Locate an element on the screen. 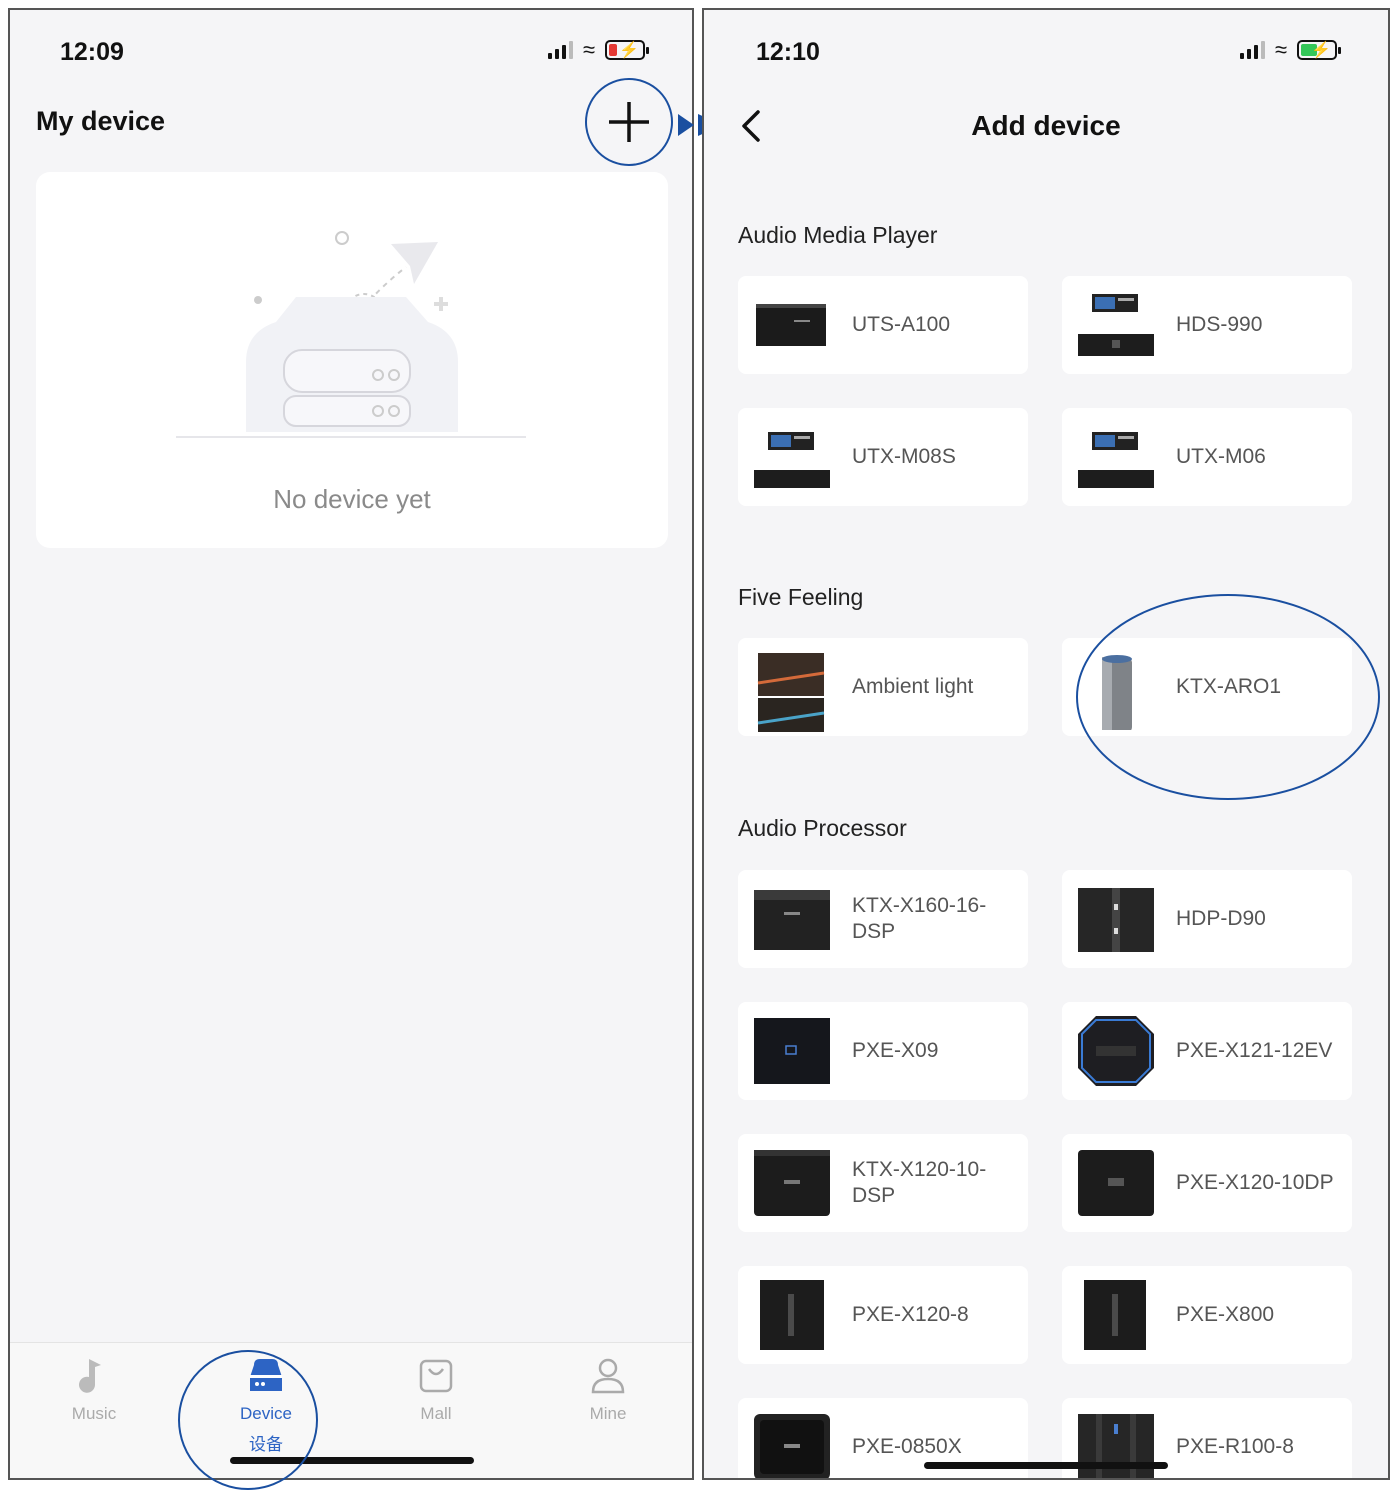 Image resolution: width=1390 pixels, height=1490 pixels. device-name: PXE-X09 is located at coordinates (895, 1050).